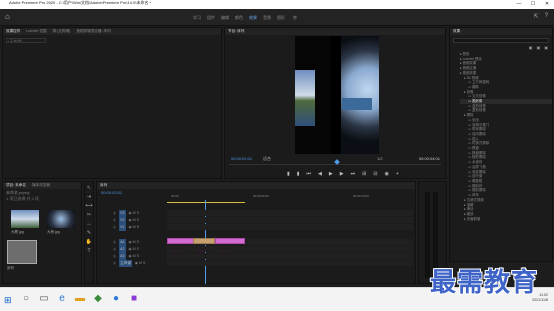  Describe the element at coordinates (204, 245) in the screenshot. I see `transition-circle-wipe: 圆划像` at that location.